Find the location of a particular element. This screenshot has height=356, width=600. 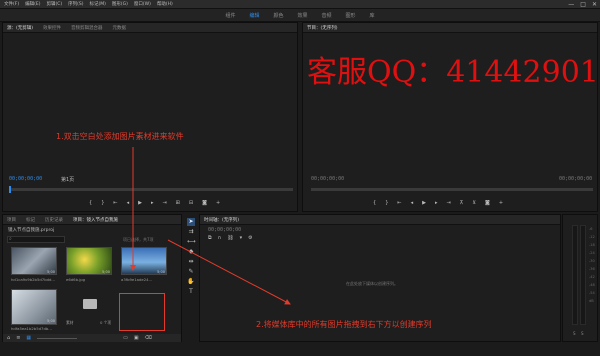

media-duration-3: 5;00 is located at coordinates (161, 272).